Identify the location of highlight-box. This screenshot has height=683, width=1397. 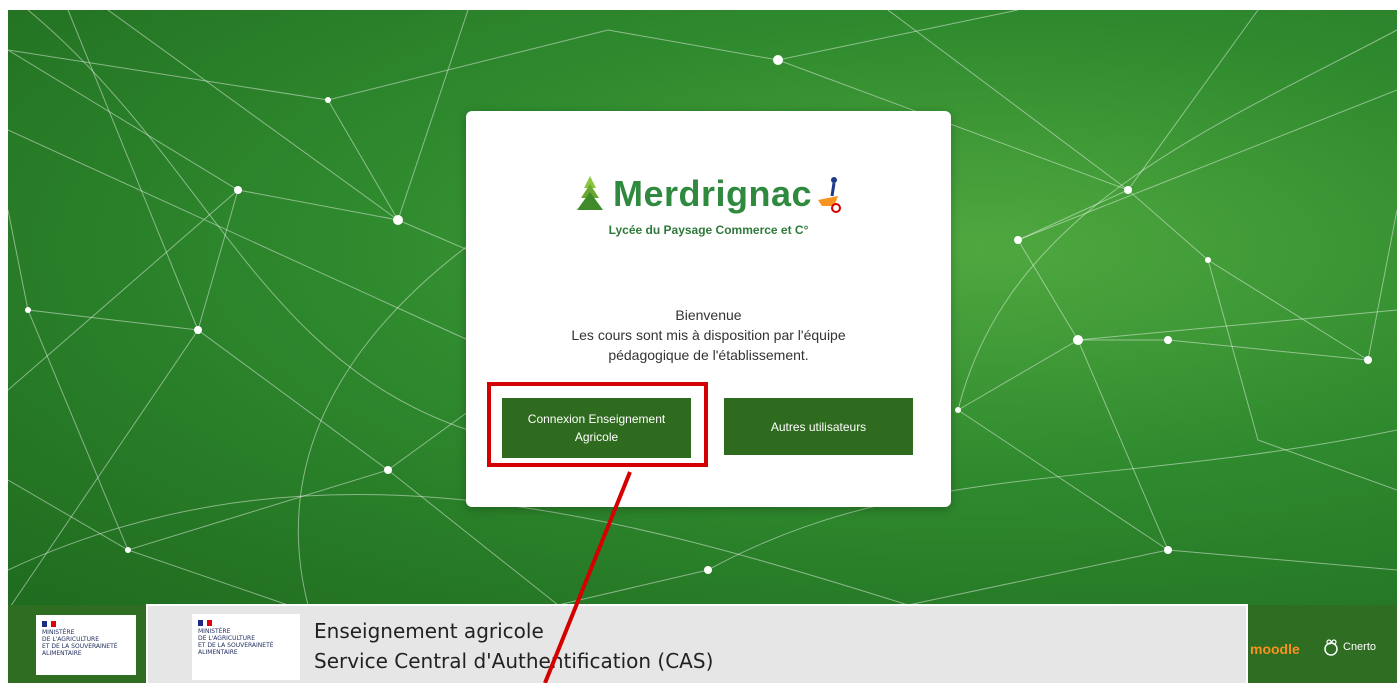
(597, 424).